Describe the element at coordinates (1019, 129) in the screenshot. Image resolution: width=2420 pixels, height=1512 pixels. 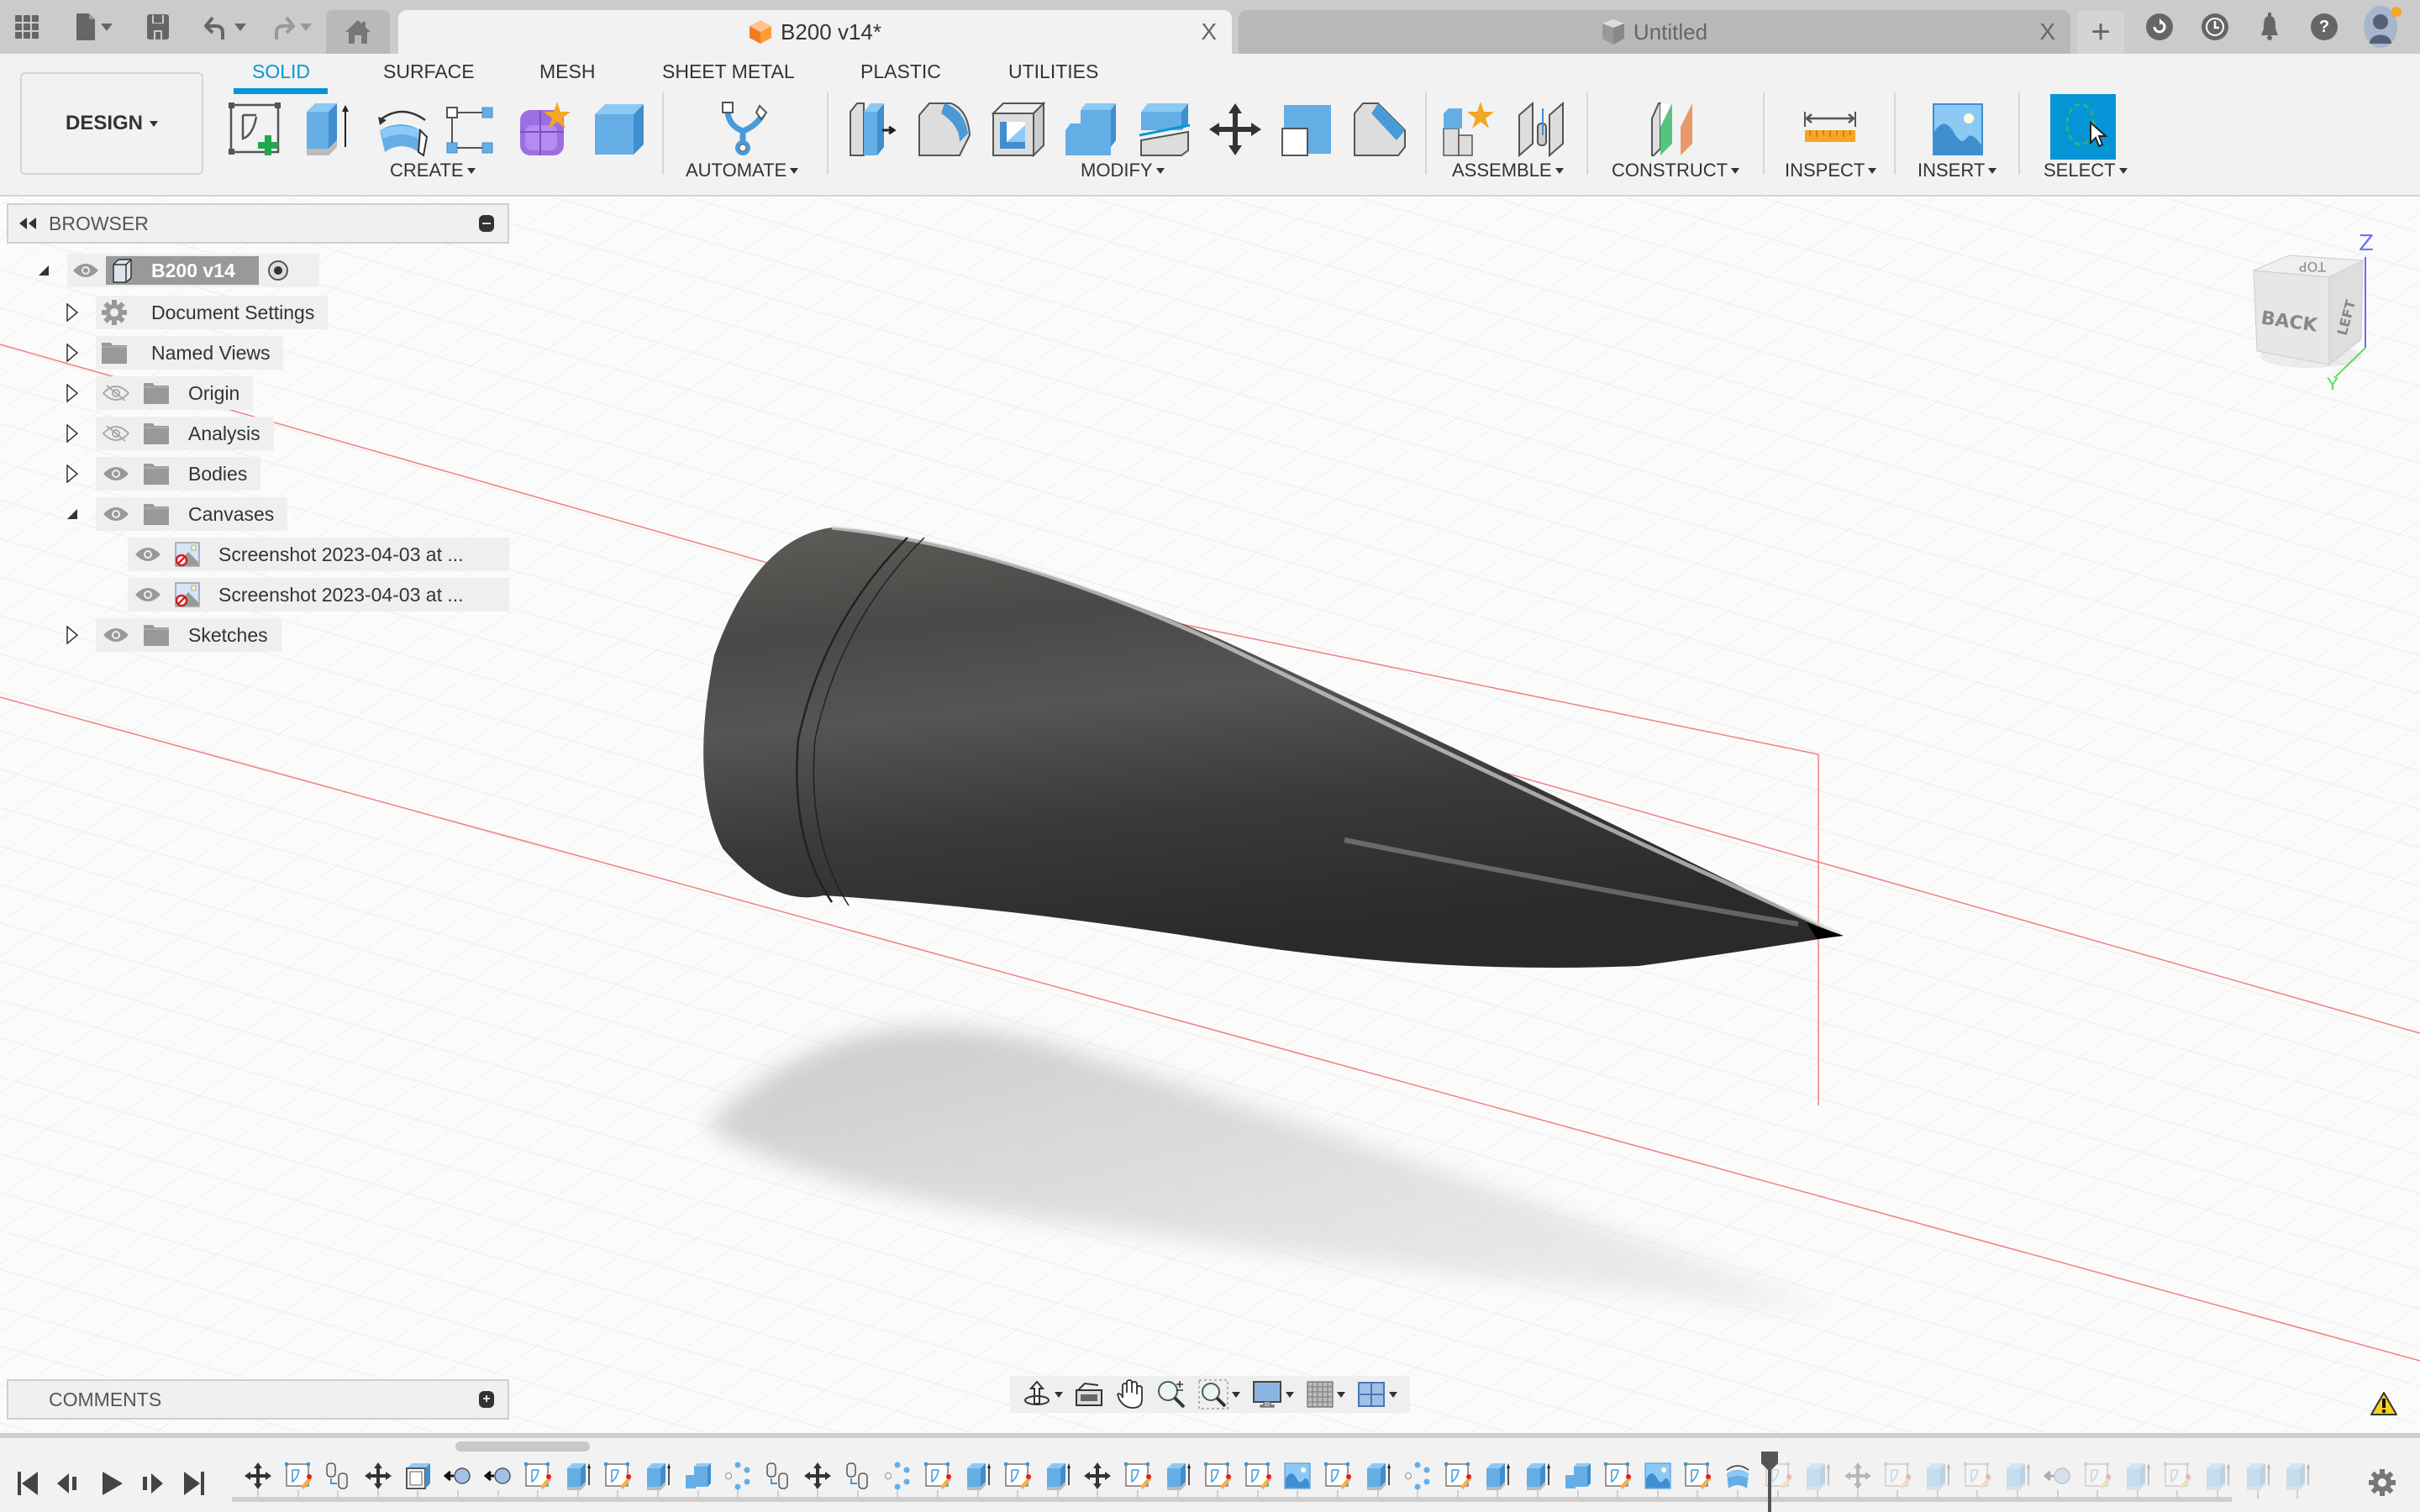
I see `shell-button` at that location.